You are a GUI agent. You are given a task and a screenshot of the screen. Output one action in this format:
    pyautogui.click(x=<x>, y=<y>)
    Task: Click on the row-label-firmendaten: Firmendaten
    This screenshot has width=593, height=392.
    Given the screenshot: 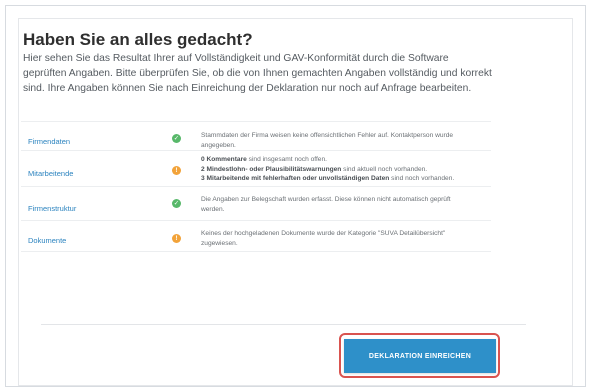 What is the action you would take?
    pyautogui.click(x=49, y=141)
    